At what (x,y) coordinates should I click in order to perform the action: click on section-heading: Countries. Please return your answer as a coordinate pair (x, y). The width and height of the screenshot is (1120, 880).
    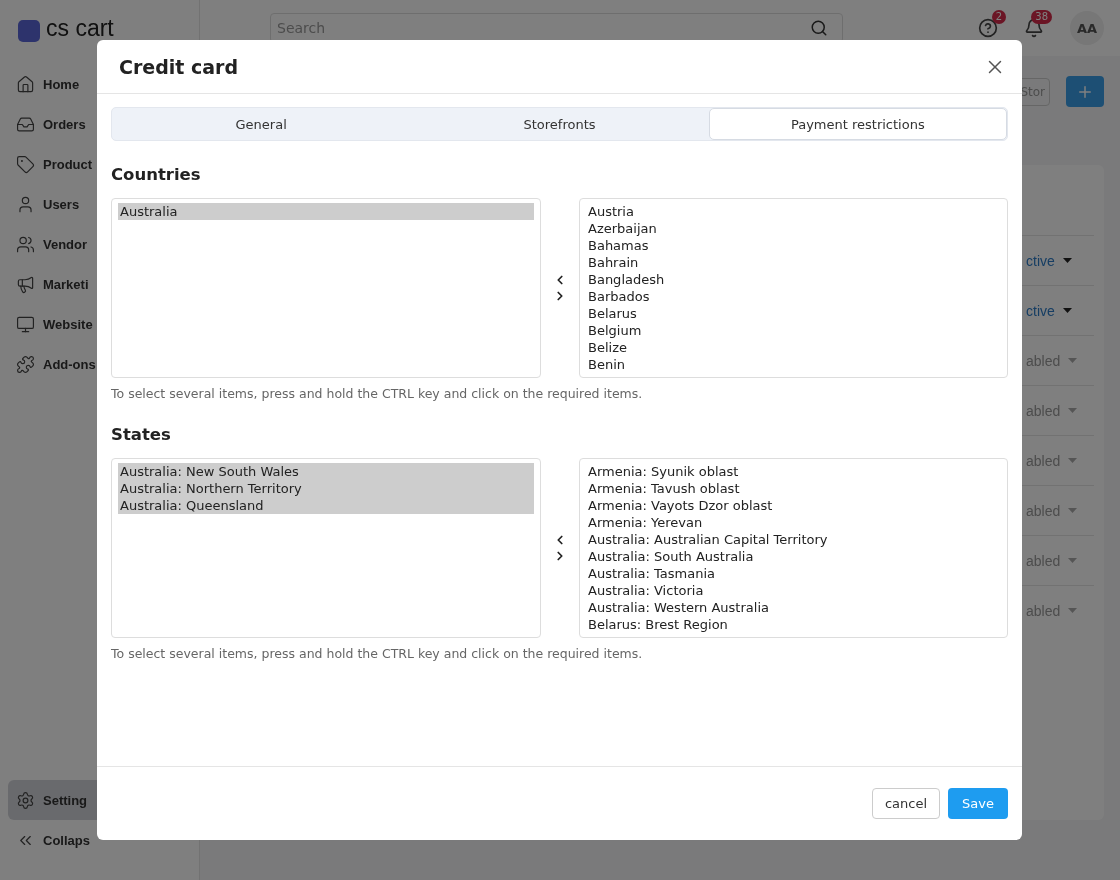
    Looking at the image, I should click on (156, 174).